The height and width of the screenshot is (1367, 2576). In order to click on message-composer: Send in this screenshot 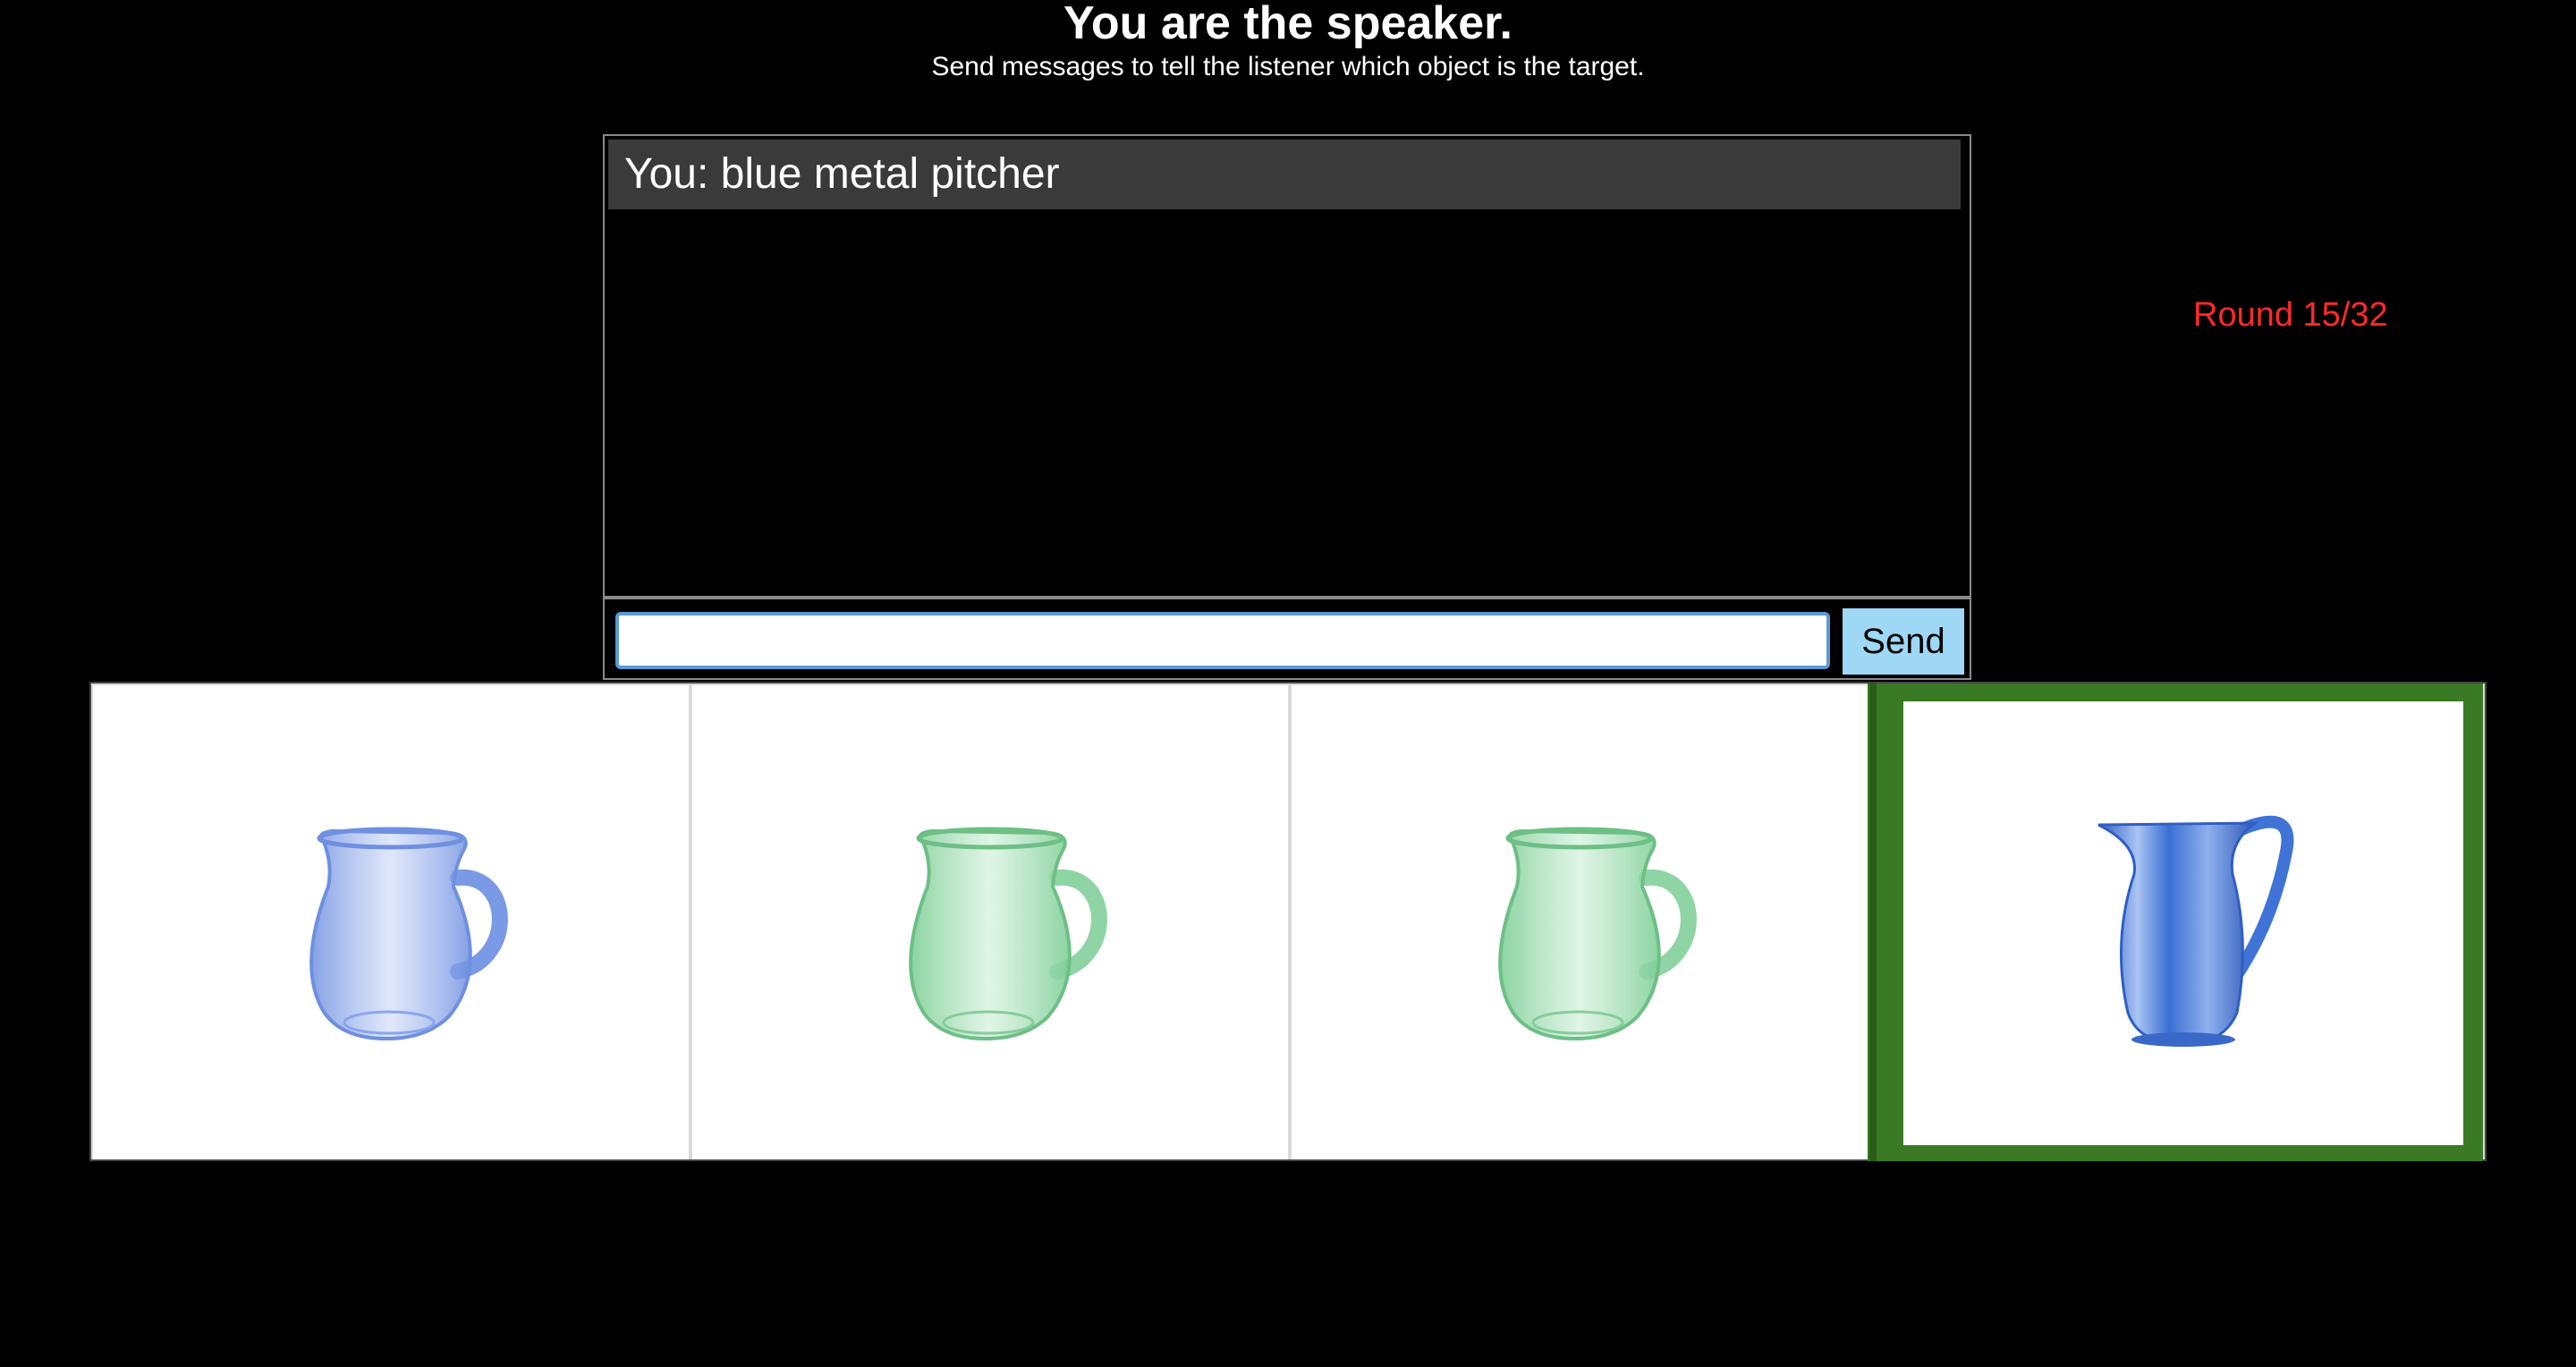, I will do `click(1287, 639)`.